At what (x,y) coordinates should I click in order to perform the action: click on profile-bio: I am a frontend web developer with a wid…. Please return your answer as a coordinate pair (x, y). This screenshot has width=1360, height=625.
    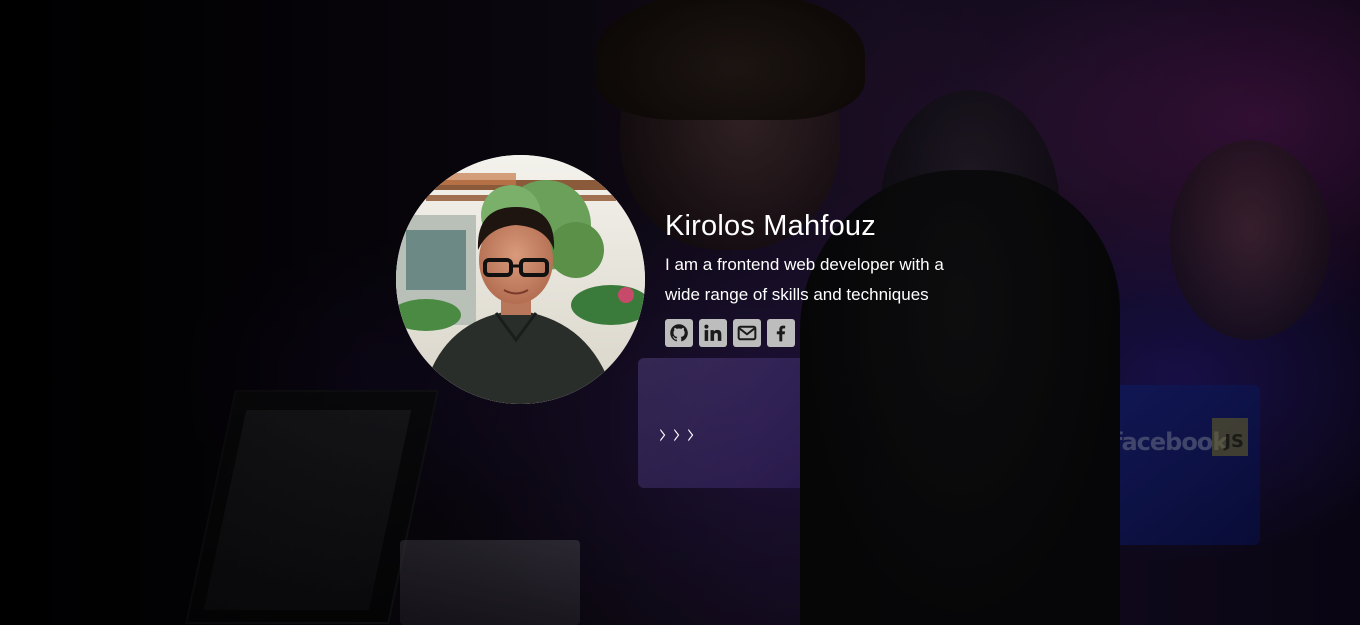
    Looking at the image, I should click on (804, 279).